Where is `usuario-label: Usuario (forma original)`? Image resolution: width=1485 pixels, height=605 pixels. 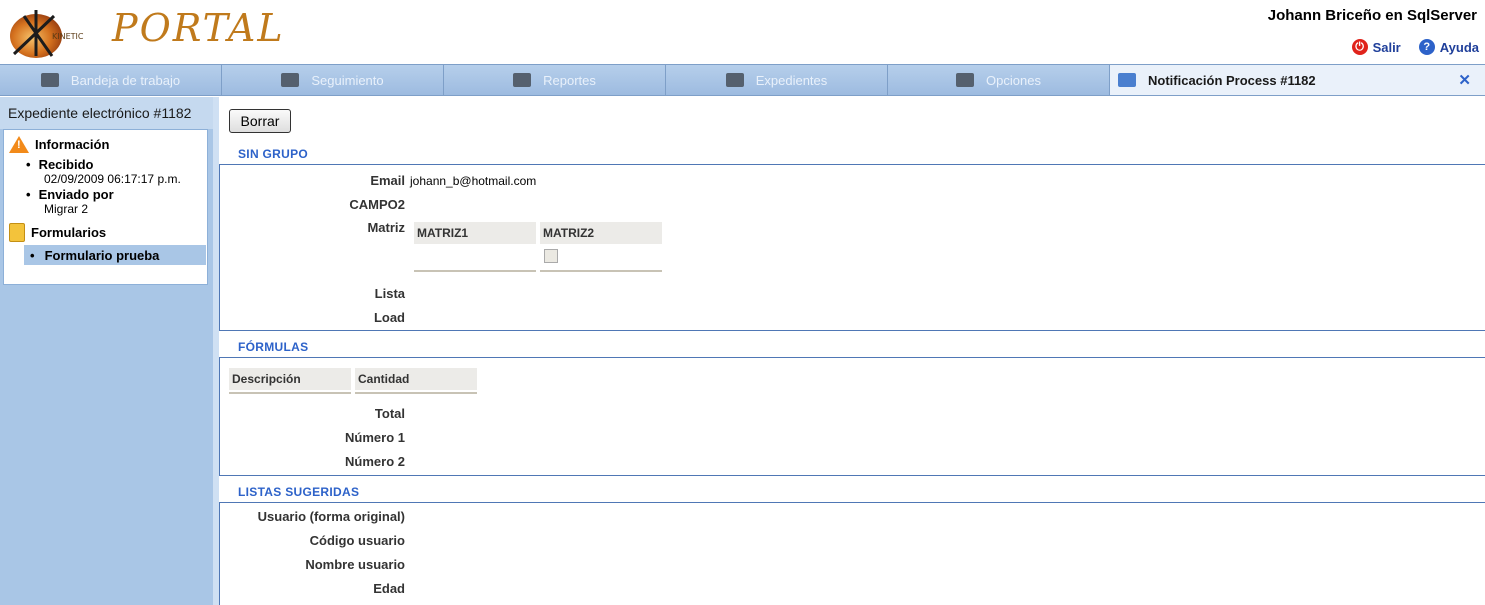
usuario-label: Usuario (forma original) is located at coordinates (331, 516).